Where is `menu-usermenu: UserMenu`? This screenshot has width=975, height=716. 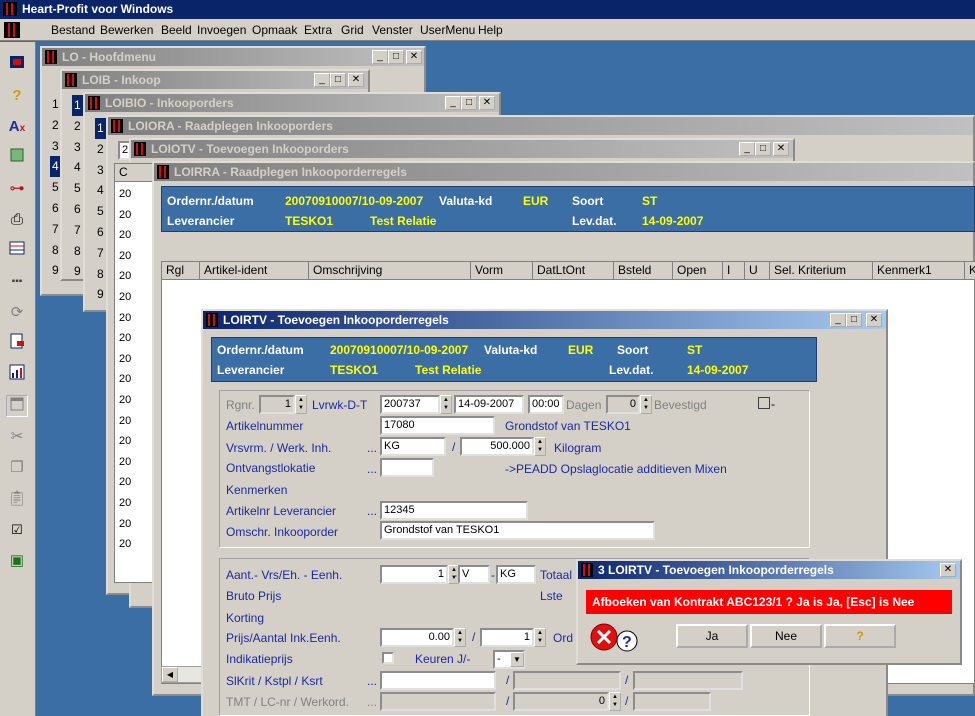
menu-usermenu: UserMenu is located at coordinates (447, 30).